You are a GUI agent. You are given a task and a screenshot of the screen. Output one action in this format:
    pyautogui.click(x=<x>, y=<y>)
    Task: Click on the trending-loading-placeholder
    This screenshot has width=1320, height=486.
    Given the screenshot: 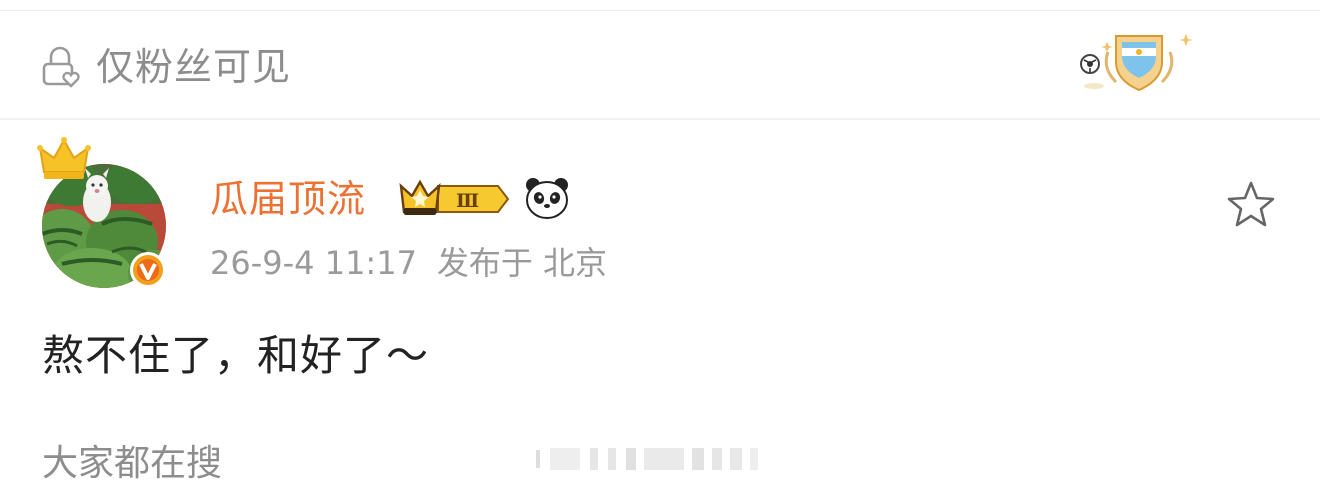 What is the action you would take?
    pyautogui.click(x=647, y=459)
    